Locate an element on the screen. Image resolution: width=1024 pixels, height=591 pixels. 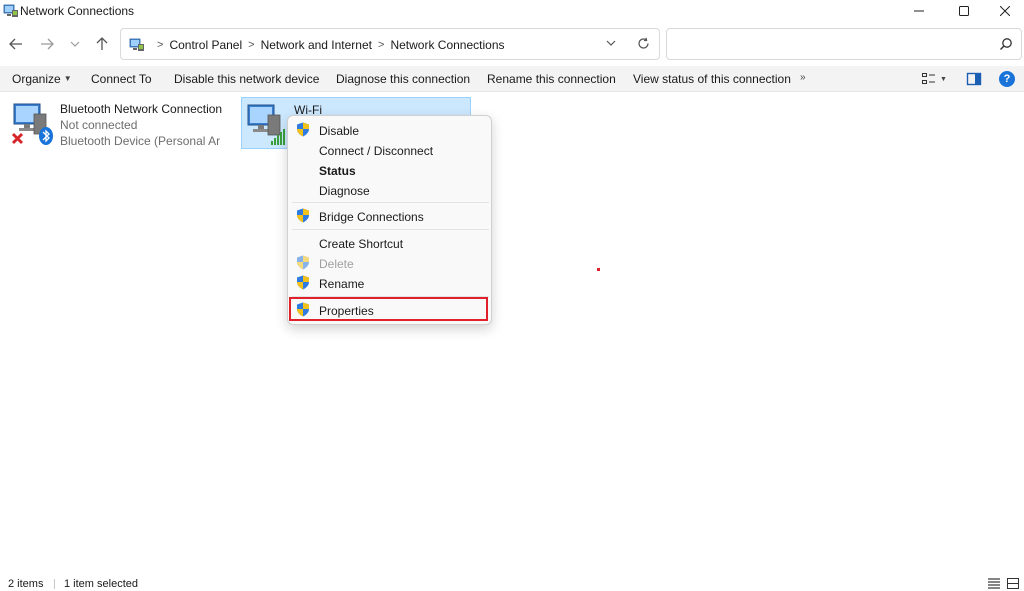
help-button: ? is located at coordinates (1007, 79).